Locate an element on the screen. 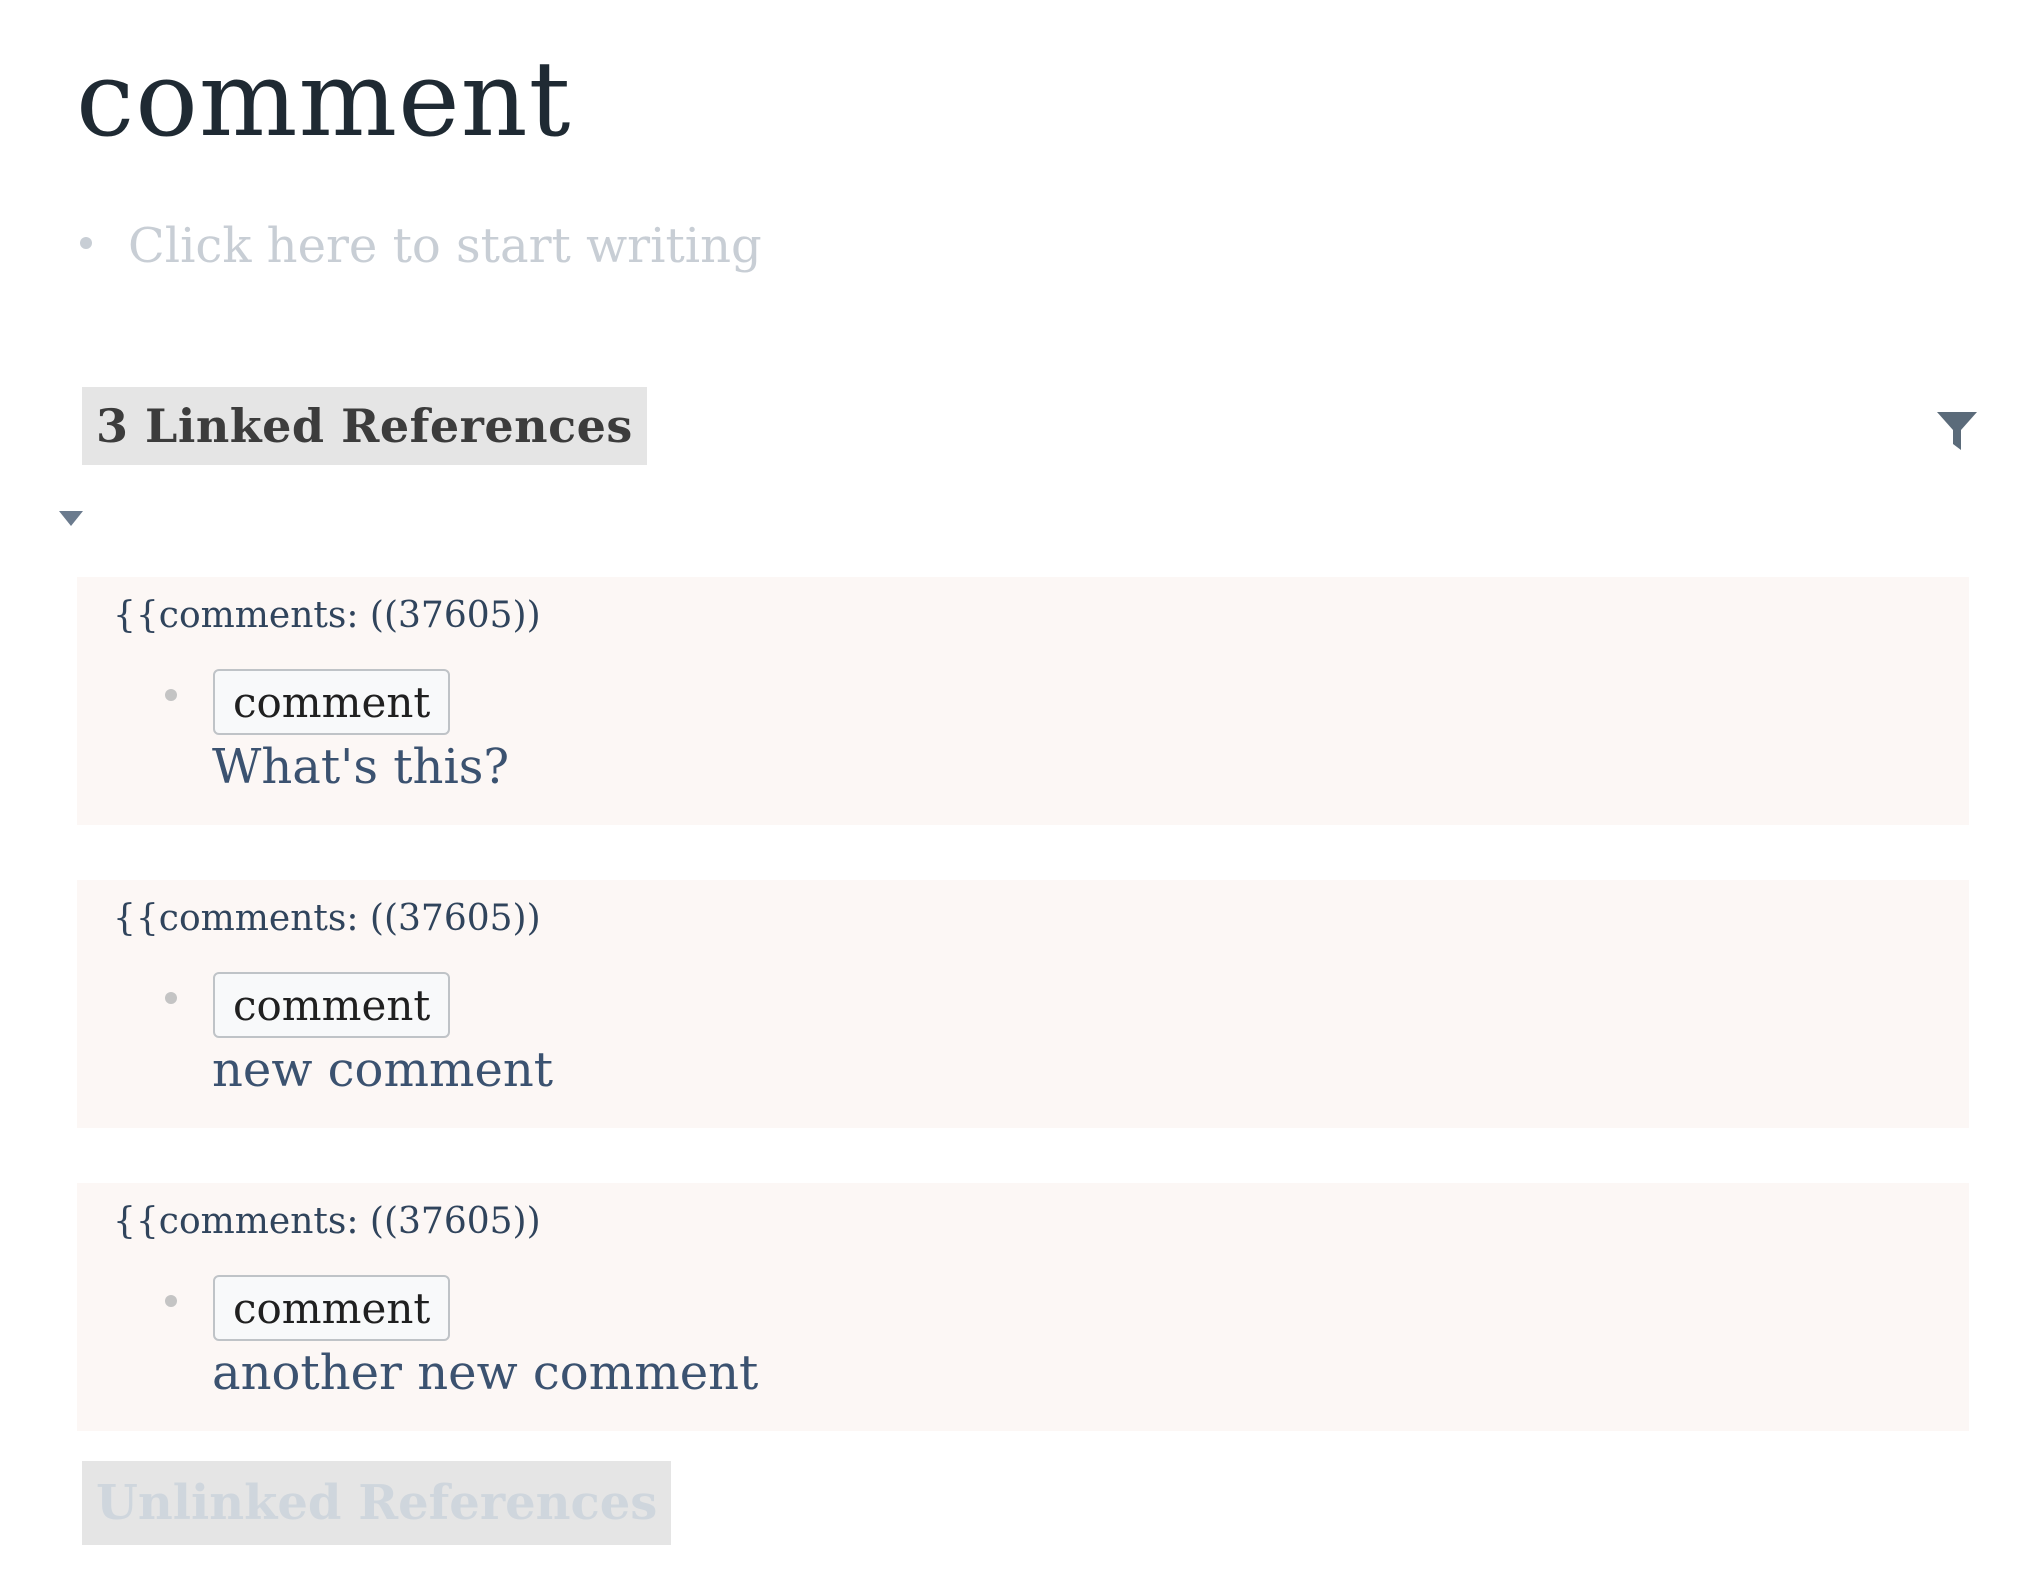  filter-icon is located at coordinates (1957, 432).